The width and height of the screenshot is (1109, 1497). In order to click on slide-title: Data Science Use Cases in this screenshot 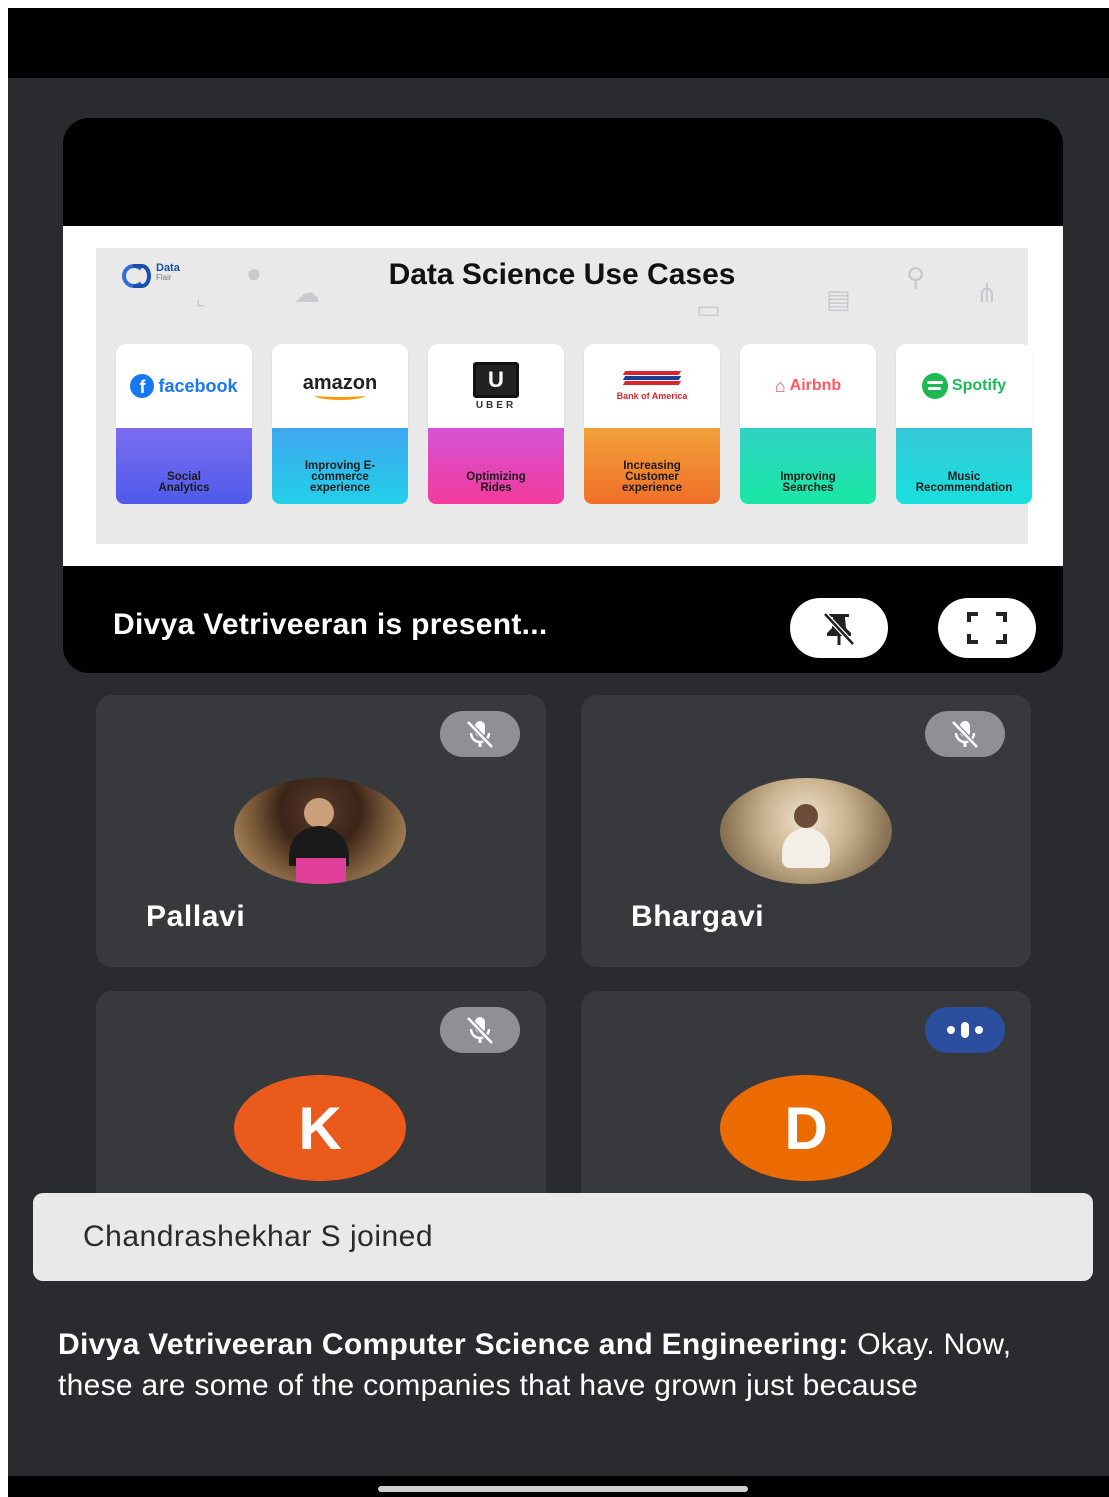, I will do `click(562, 274)`.